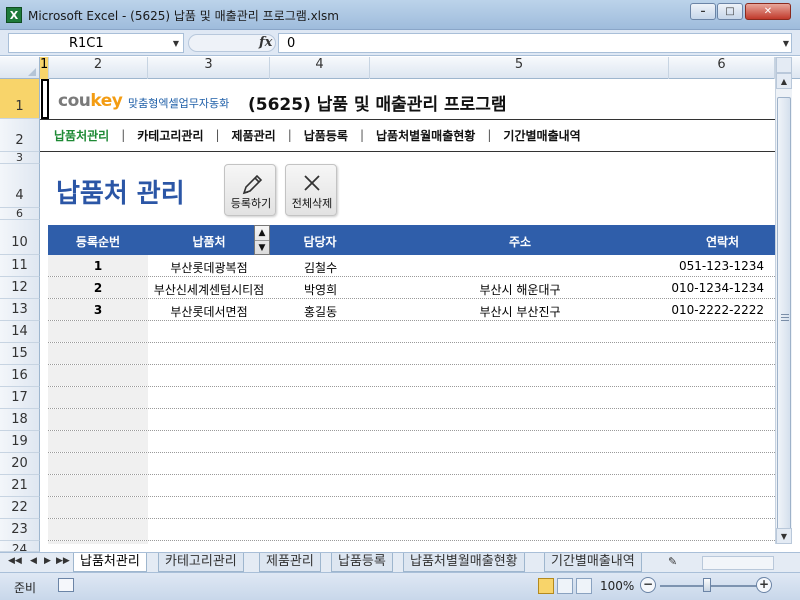 The image size is (800, 600). Describe the element at coordinates (730, 11) in the screenshot. I see `maximize-button: □` at that location.